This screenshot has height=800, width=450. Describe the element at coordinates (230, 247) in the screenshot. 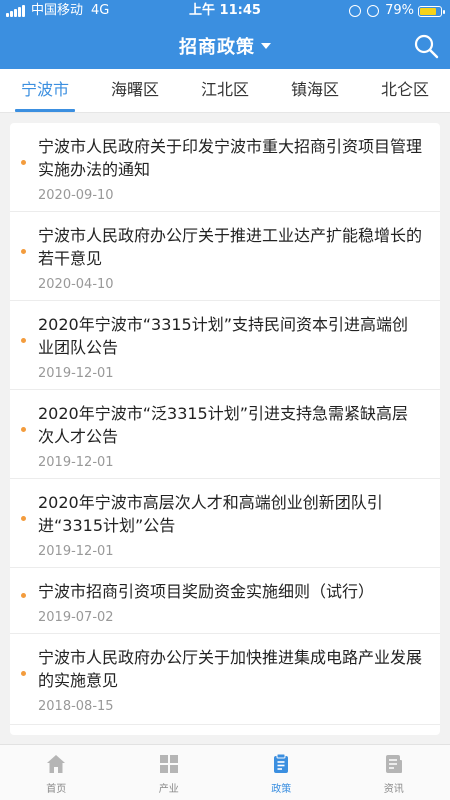

I see `article-title: 宁波市人民政府办公厅关于推进工业达产扩能稳增长的若干意见` at that location.